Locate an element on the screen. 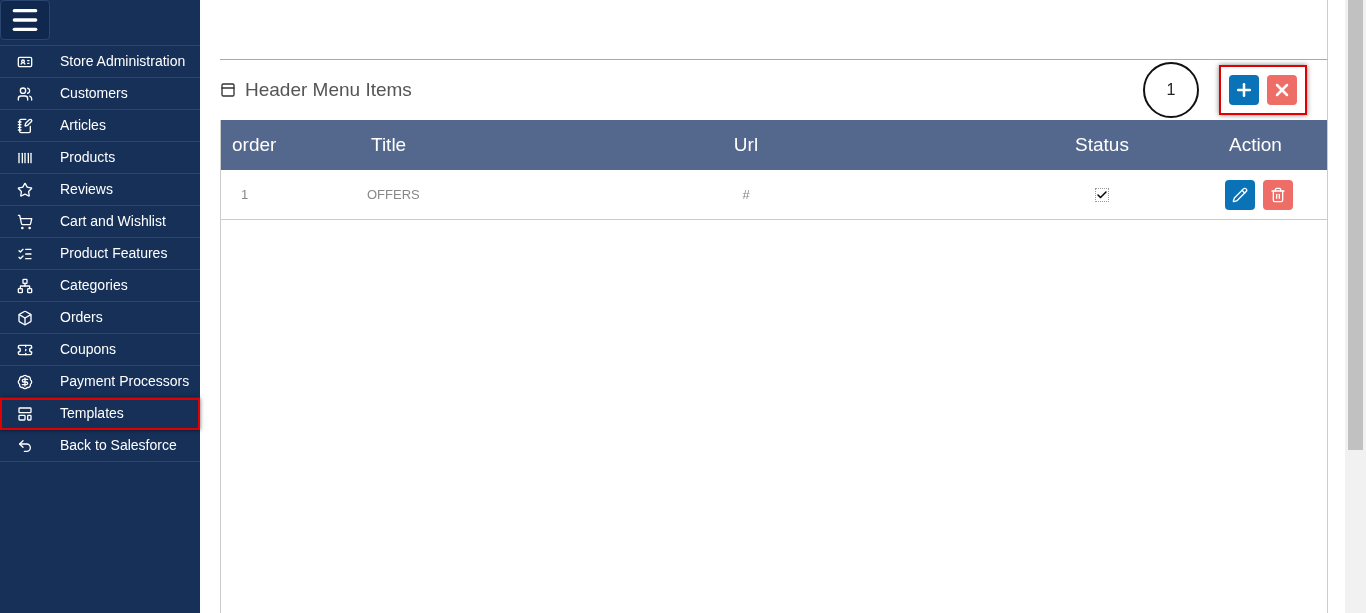  menu-button is located at coordinates (25, 20).